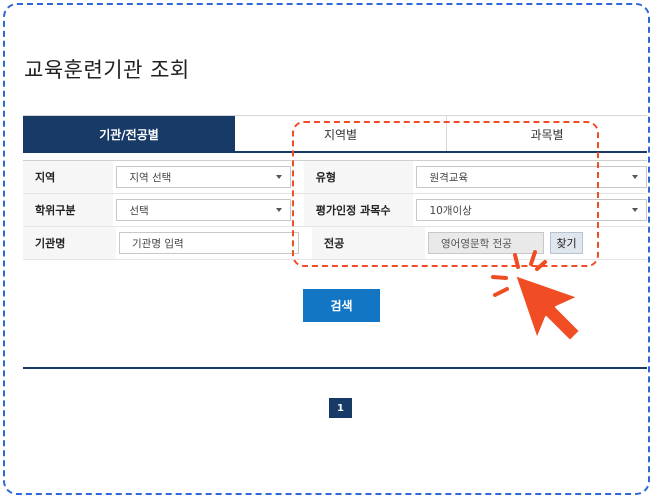  What do you see at coordinates (341, 305) in the screenshot?
I see `search-button: 검색` at bounding box center [341, 305].